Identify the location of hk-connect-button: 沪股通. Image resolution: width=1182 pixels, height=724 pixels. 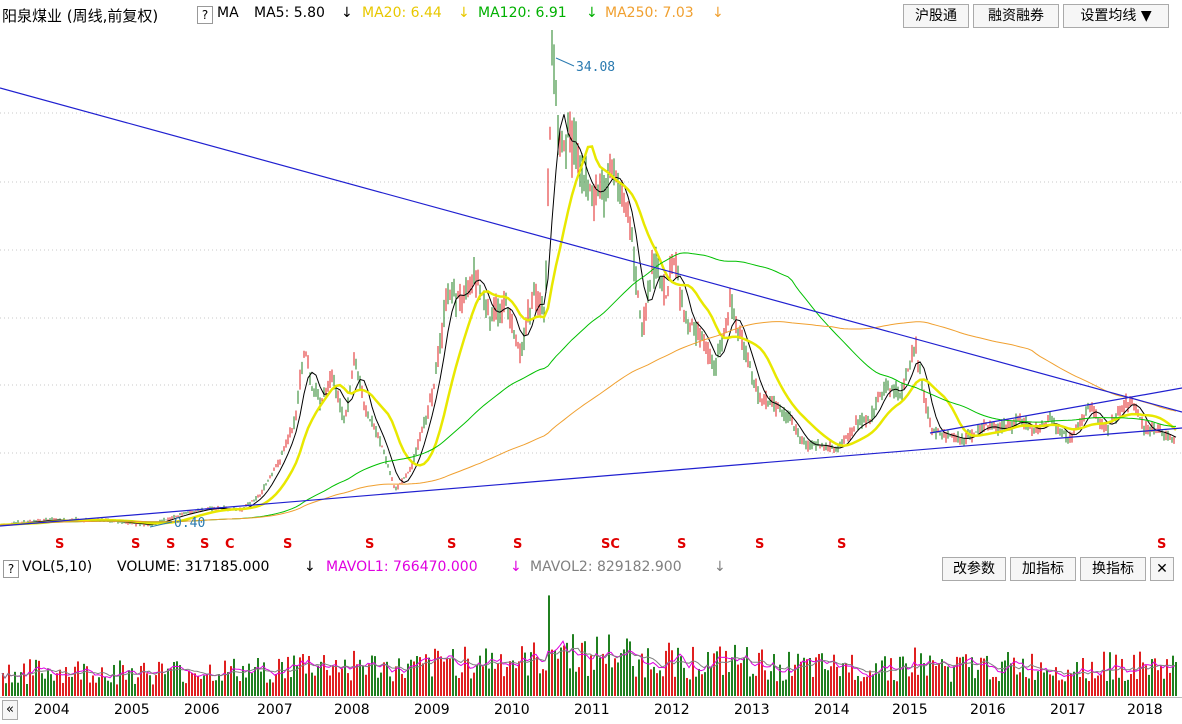
(936, 16).